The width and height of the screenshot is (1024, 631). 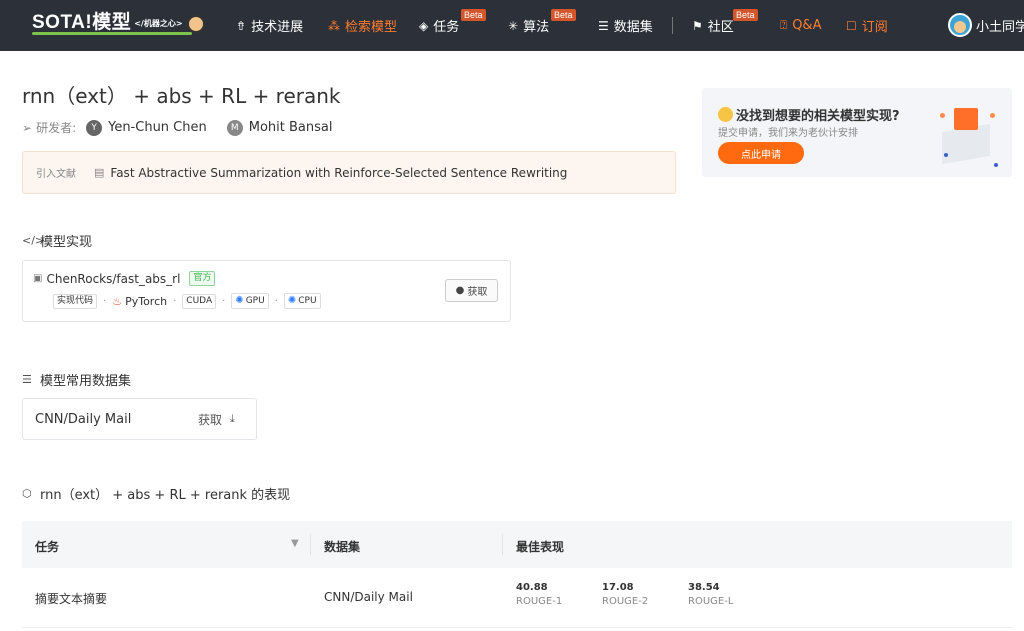 I want to click on filter-icon: ▼, so click(x=295, y=543).